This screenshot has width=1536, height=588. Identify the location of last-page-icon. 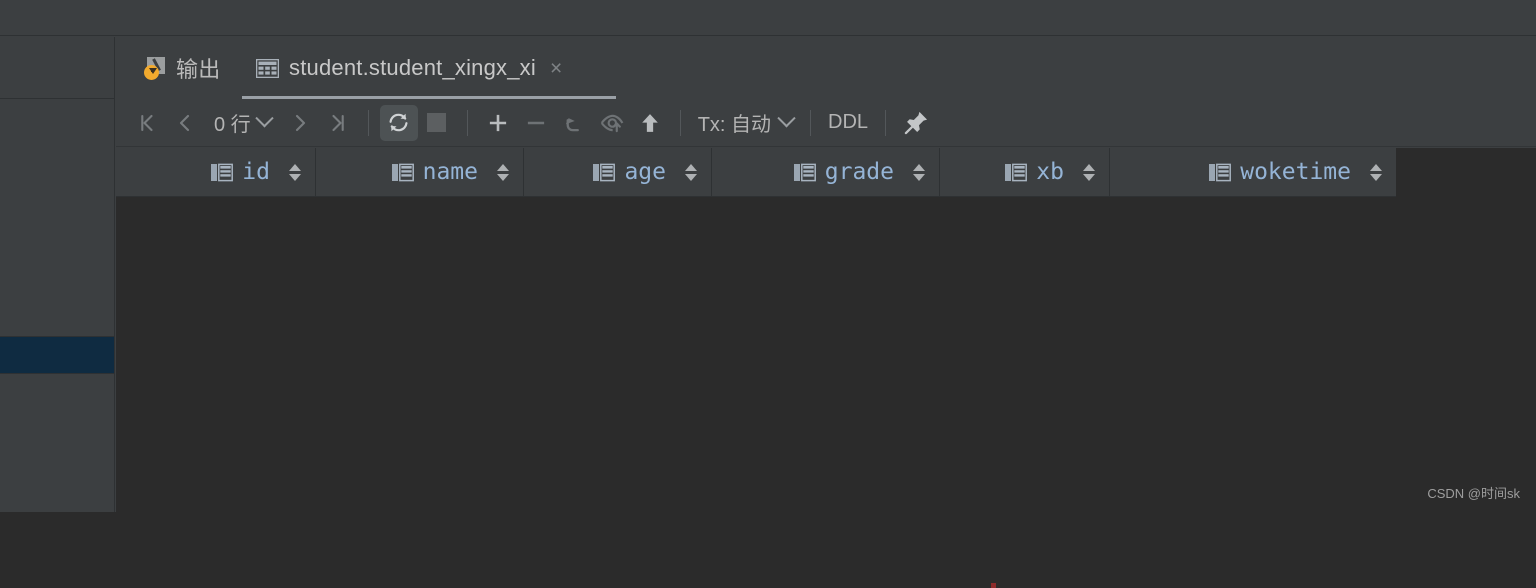
(338, 122).